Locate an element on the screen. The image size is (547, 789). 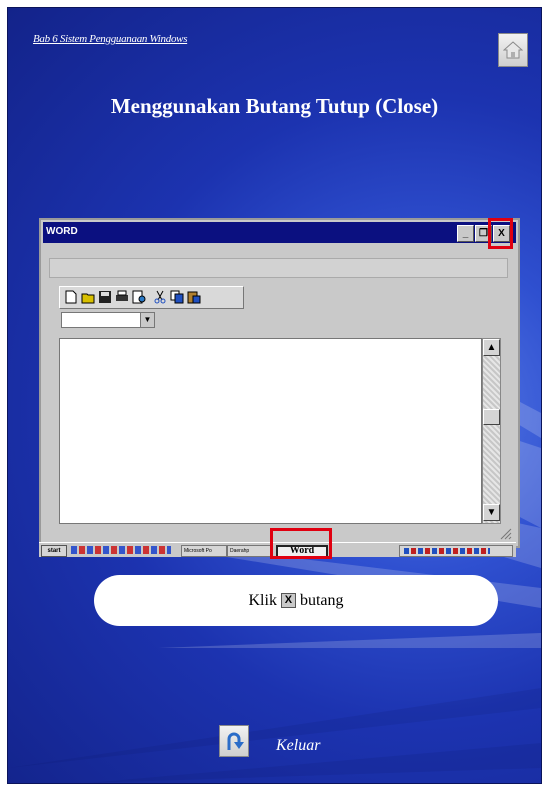
slide-title: Menggunakan Butang Tutup (Close) is located at coordinates (274, 106).